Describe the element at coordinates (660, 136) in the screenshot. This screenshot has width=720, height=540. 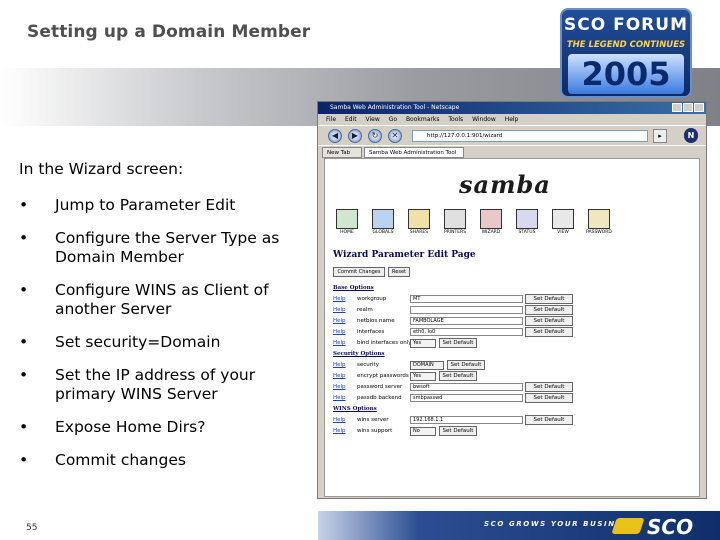
I see `go-icon: ▸` at that location.